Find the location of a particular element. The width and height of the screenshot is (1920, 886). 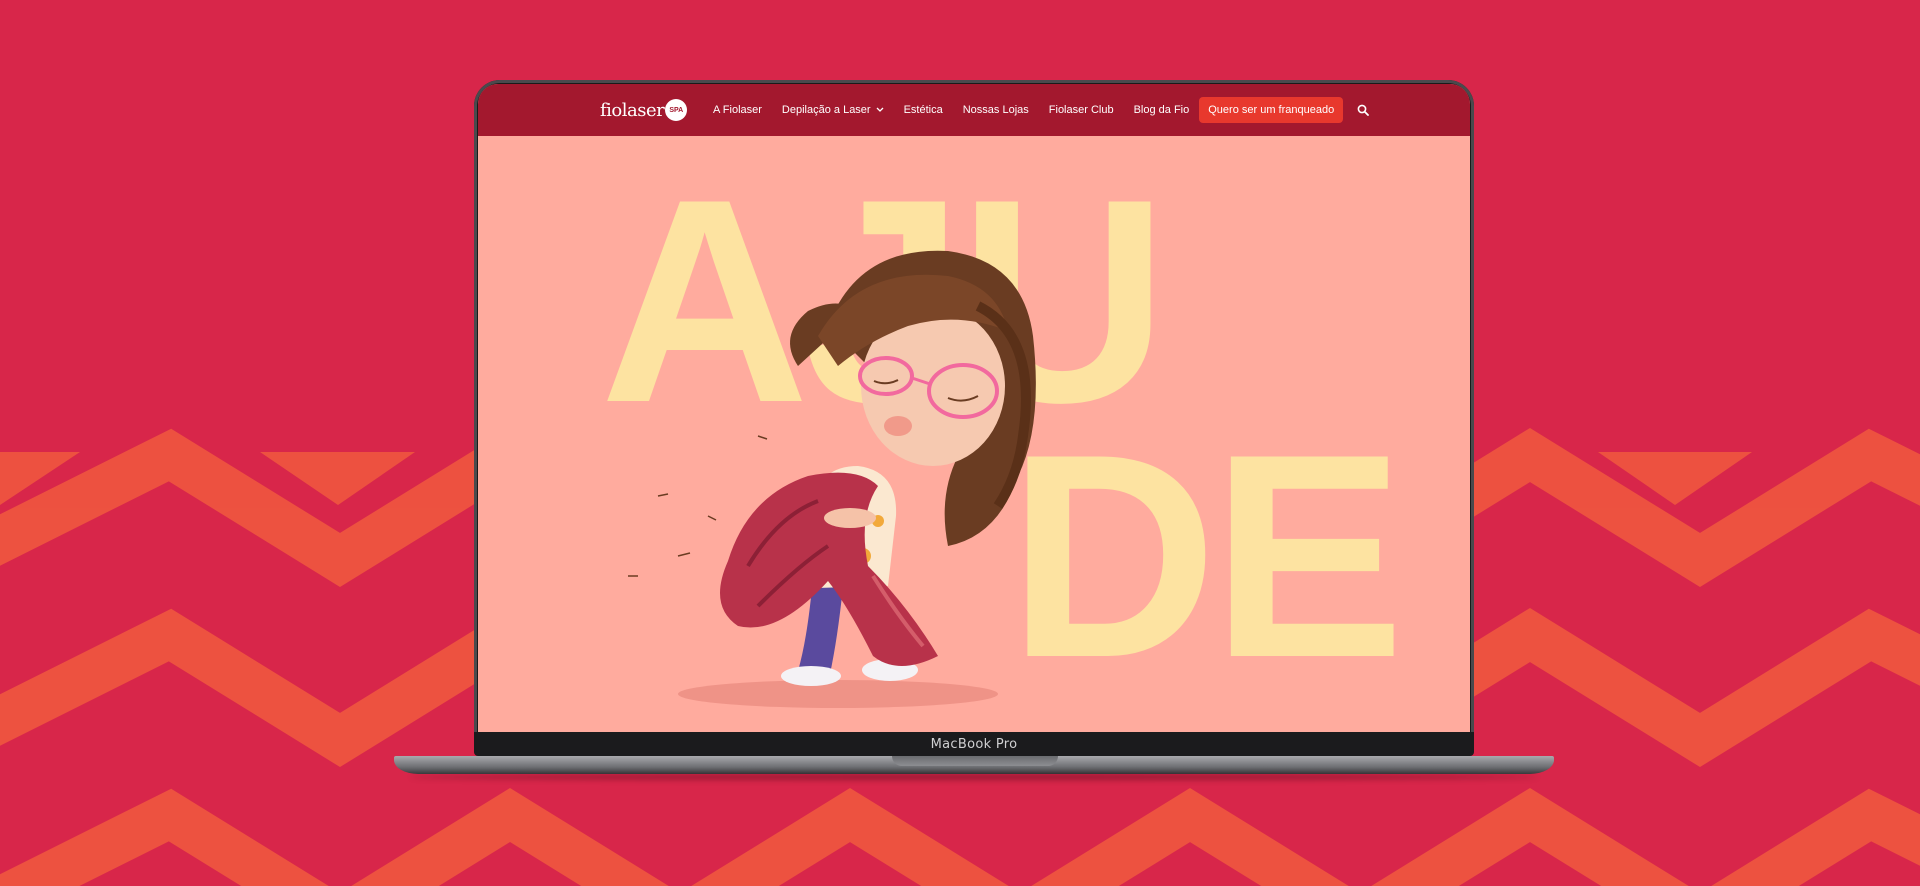

nav-item-label: Nossas Lojas is located at coordinates (995, 110).